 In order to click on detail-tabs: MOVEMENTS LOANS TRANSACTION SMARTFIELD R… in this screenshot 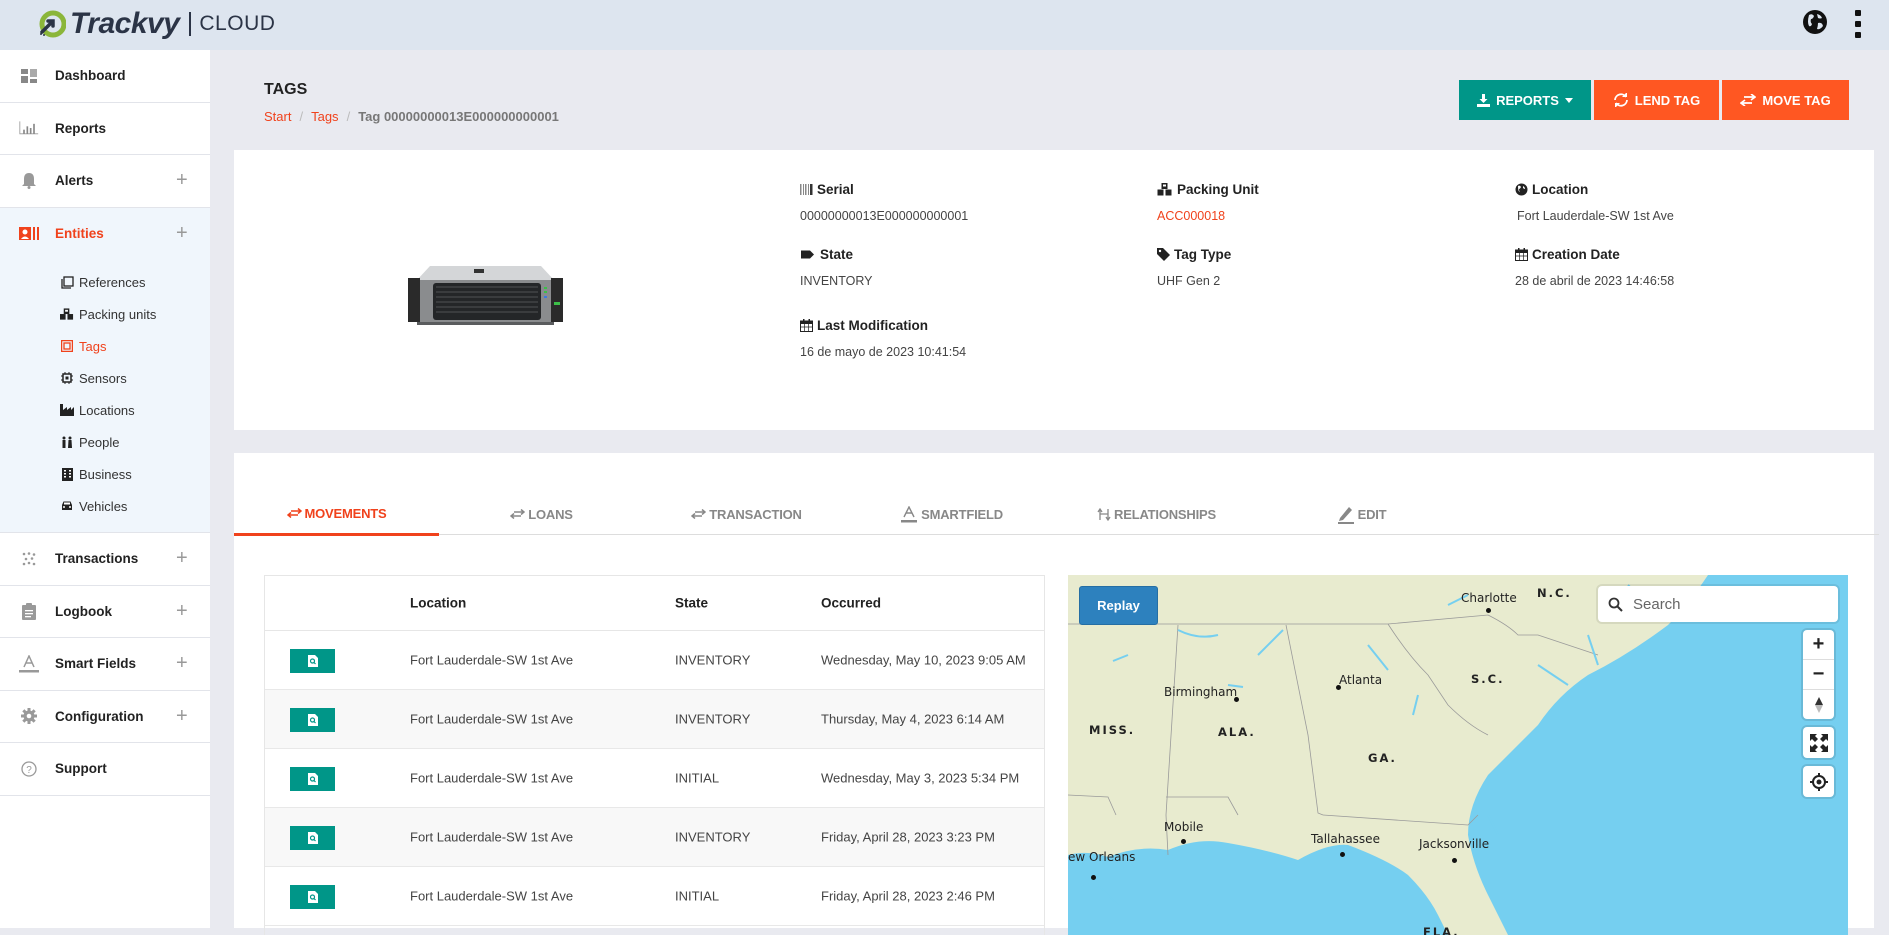, I will do `click(1056, 514)`.